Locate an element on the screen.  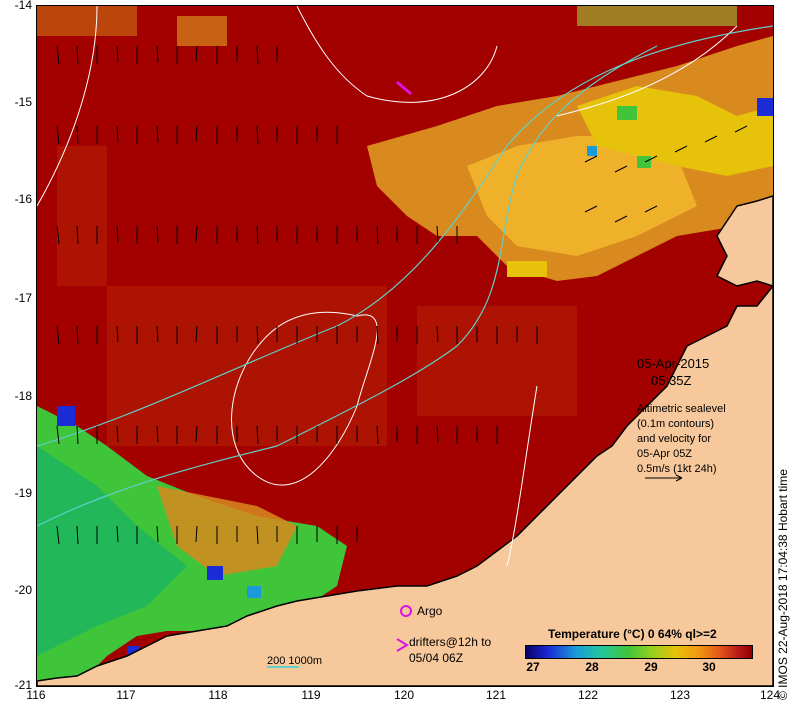
colorbar-tick: 27 is located at coordinates (533, 667).